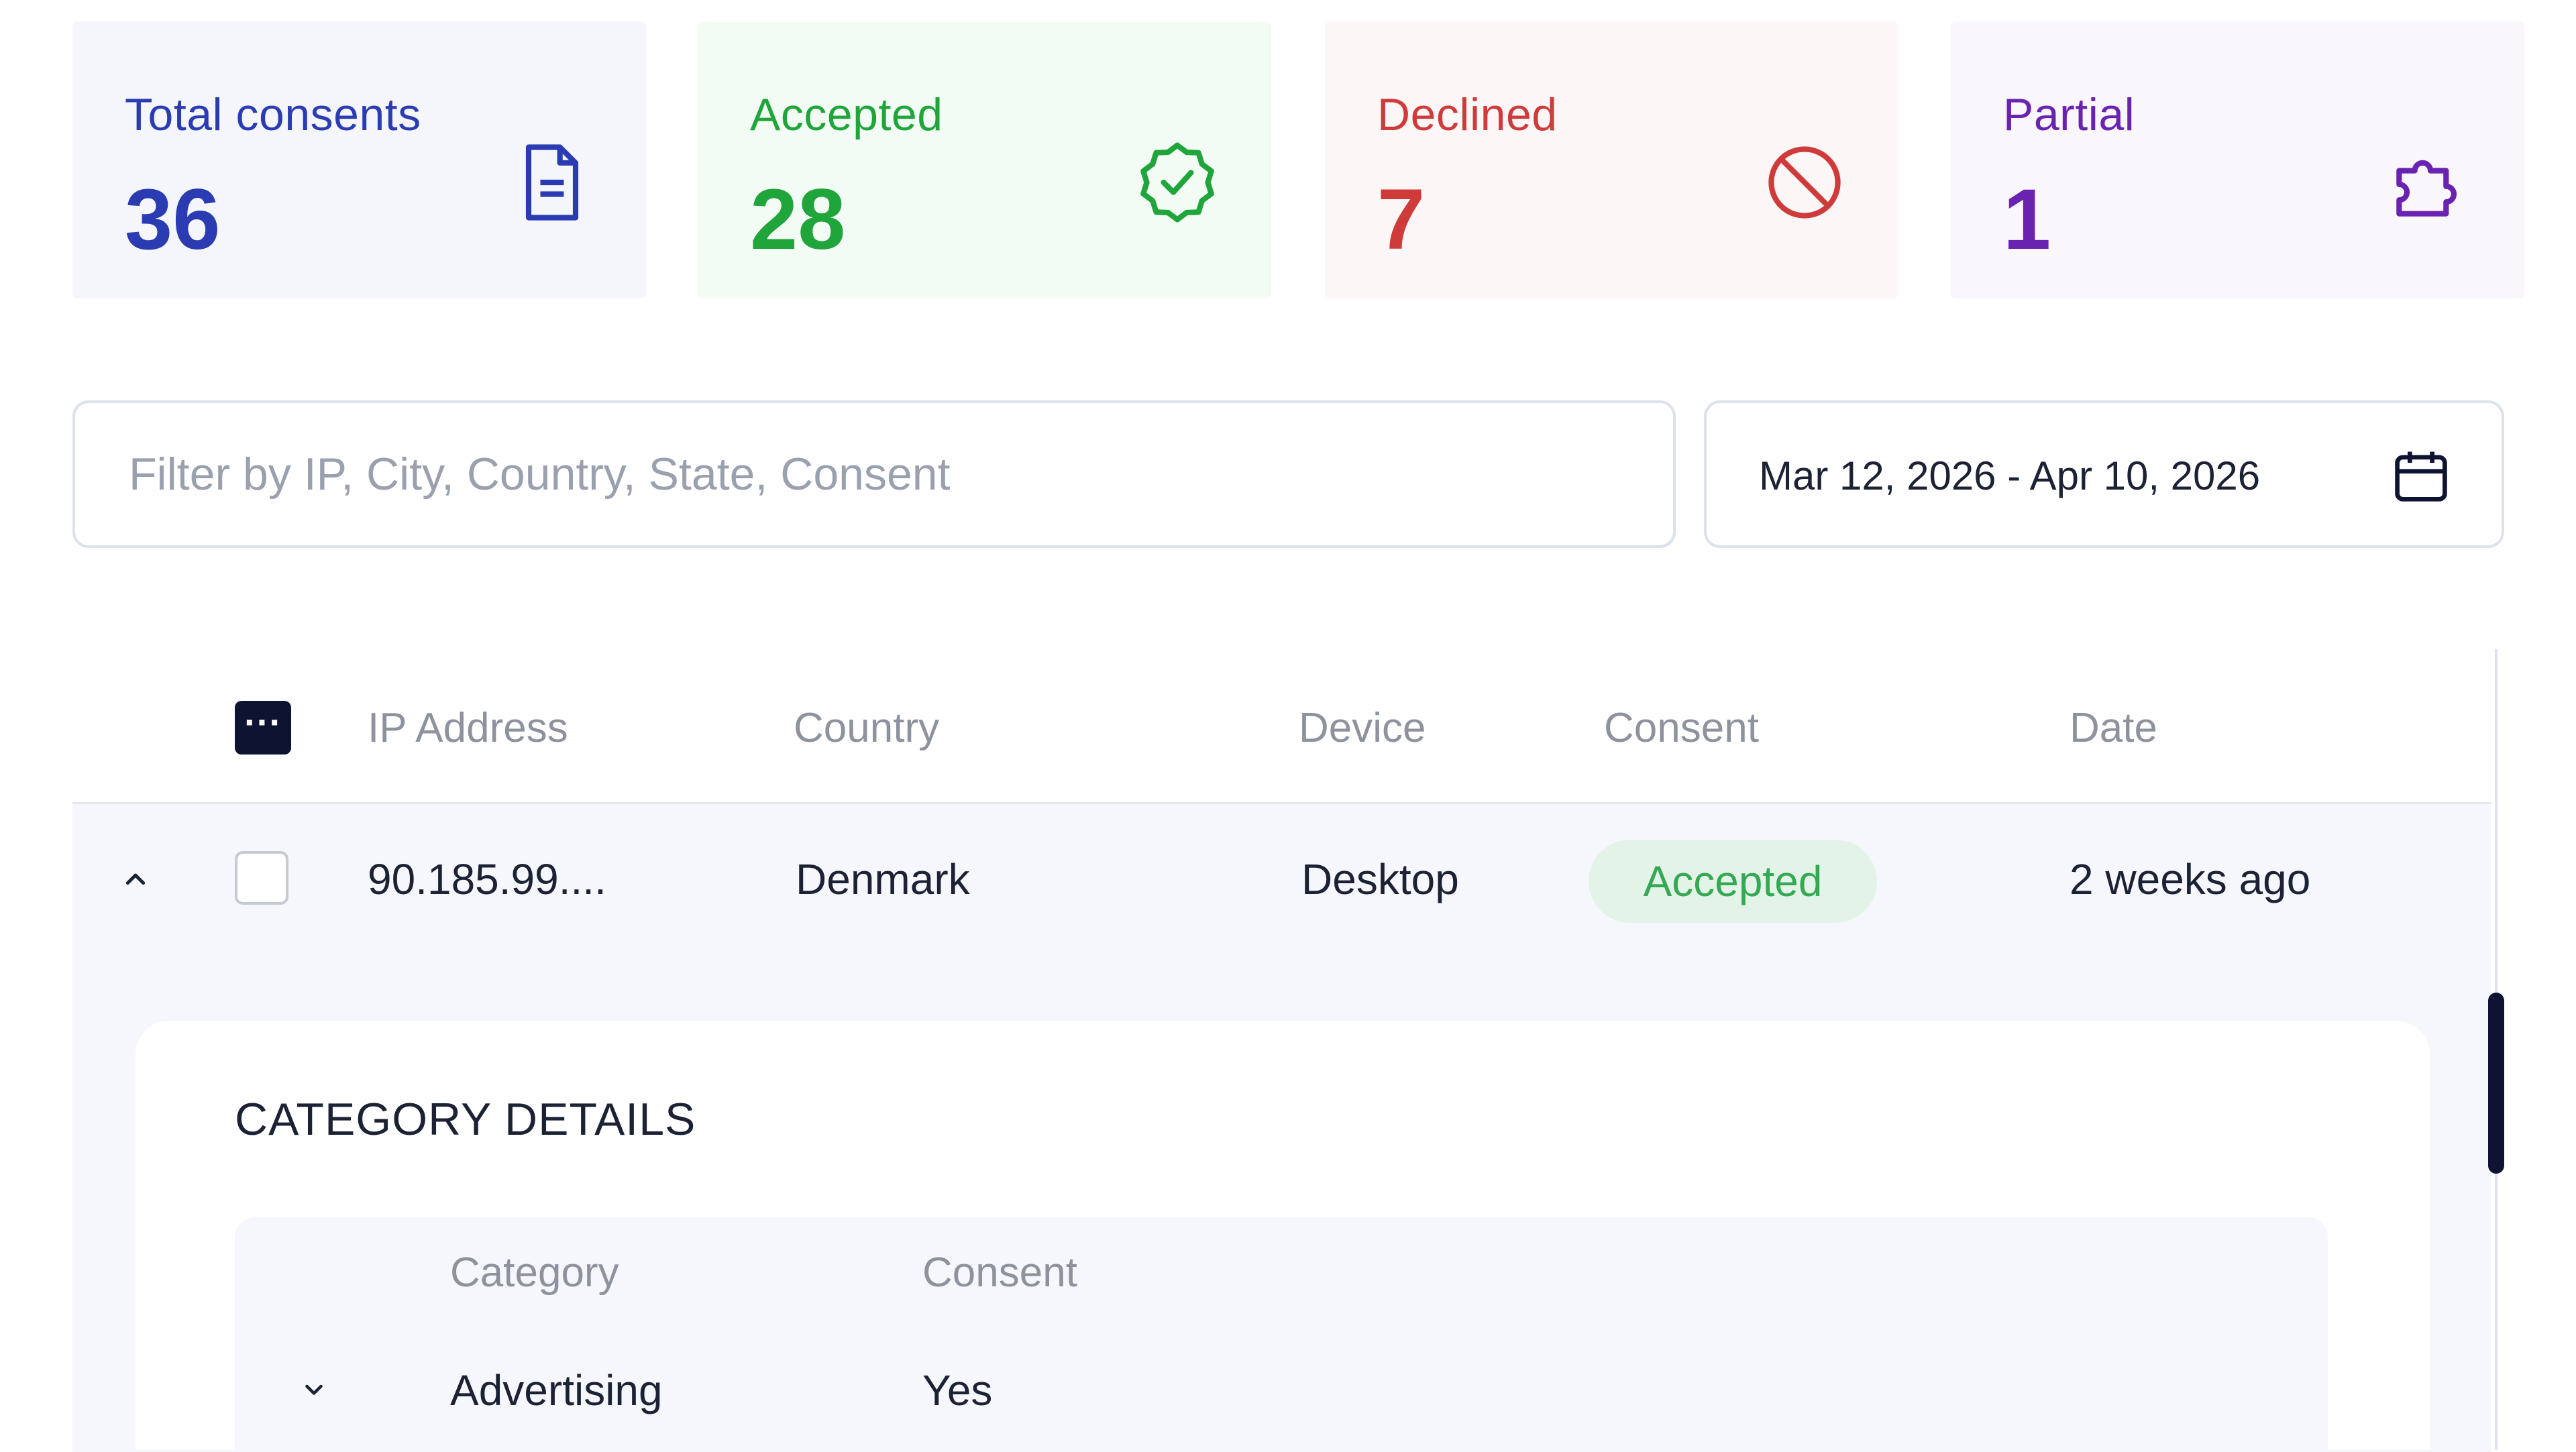  I want to click on stat-label: Partial, so click(2069, 114).